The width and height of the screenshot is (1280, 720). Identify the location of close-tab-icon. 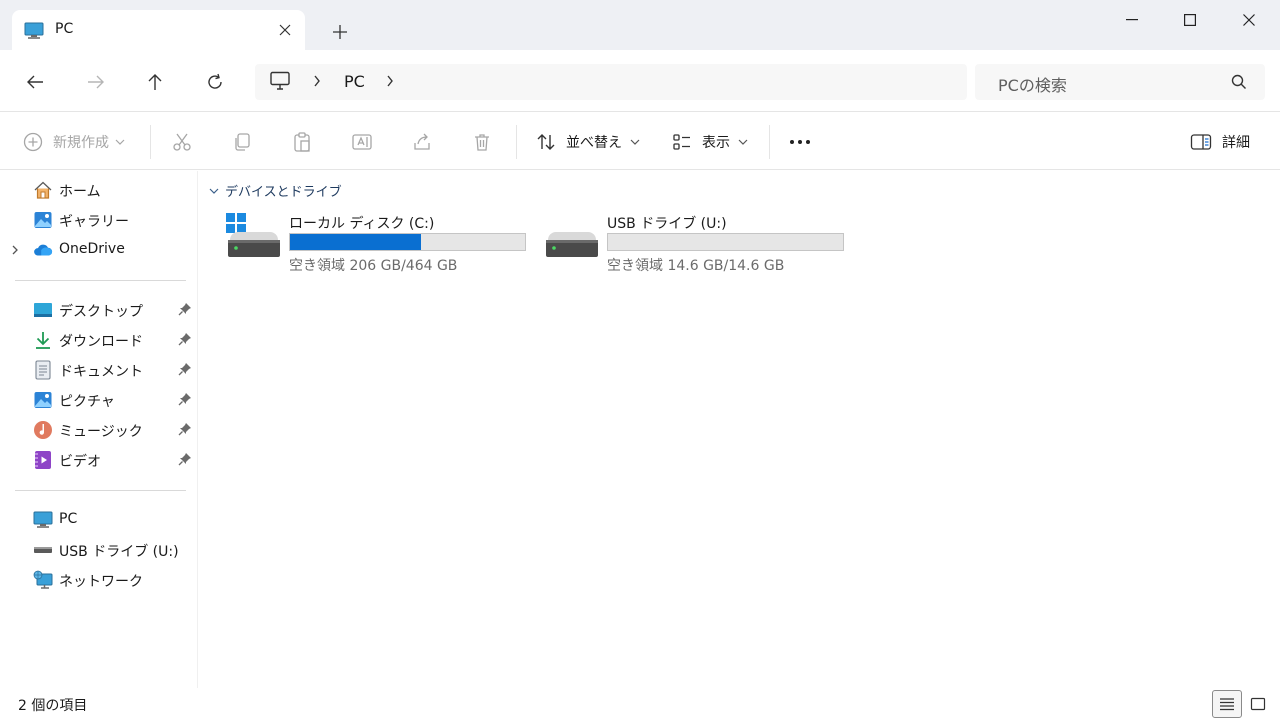
(285, 30).